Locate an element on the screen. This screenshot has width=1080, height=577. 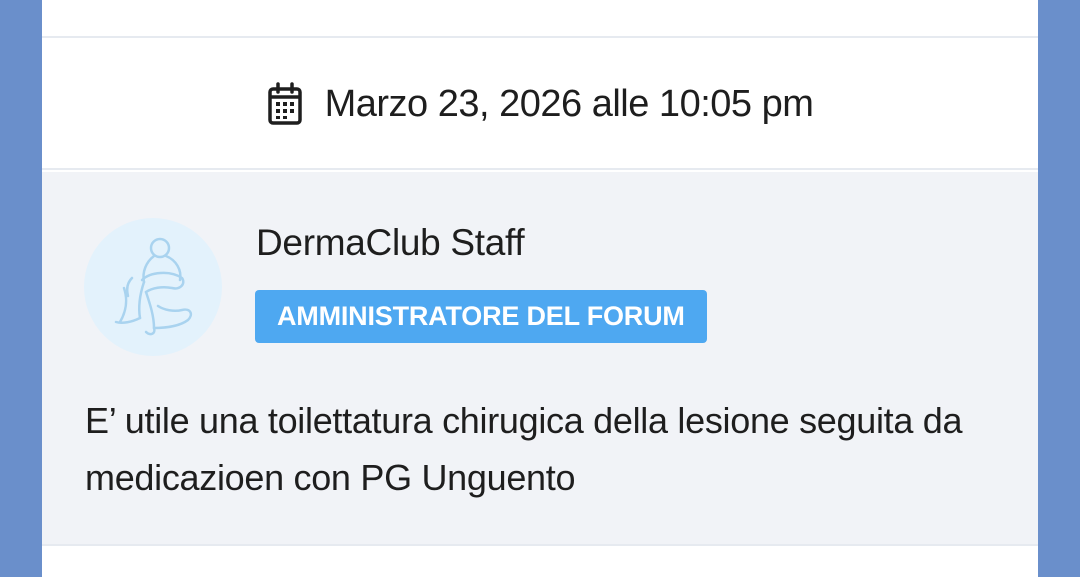
author-name: DermaClub Staff is located at coordinates (390, 243).